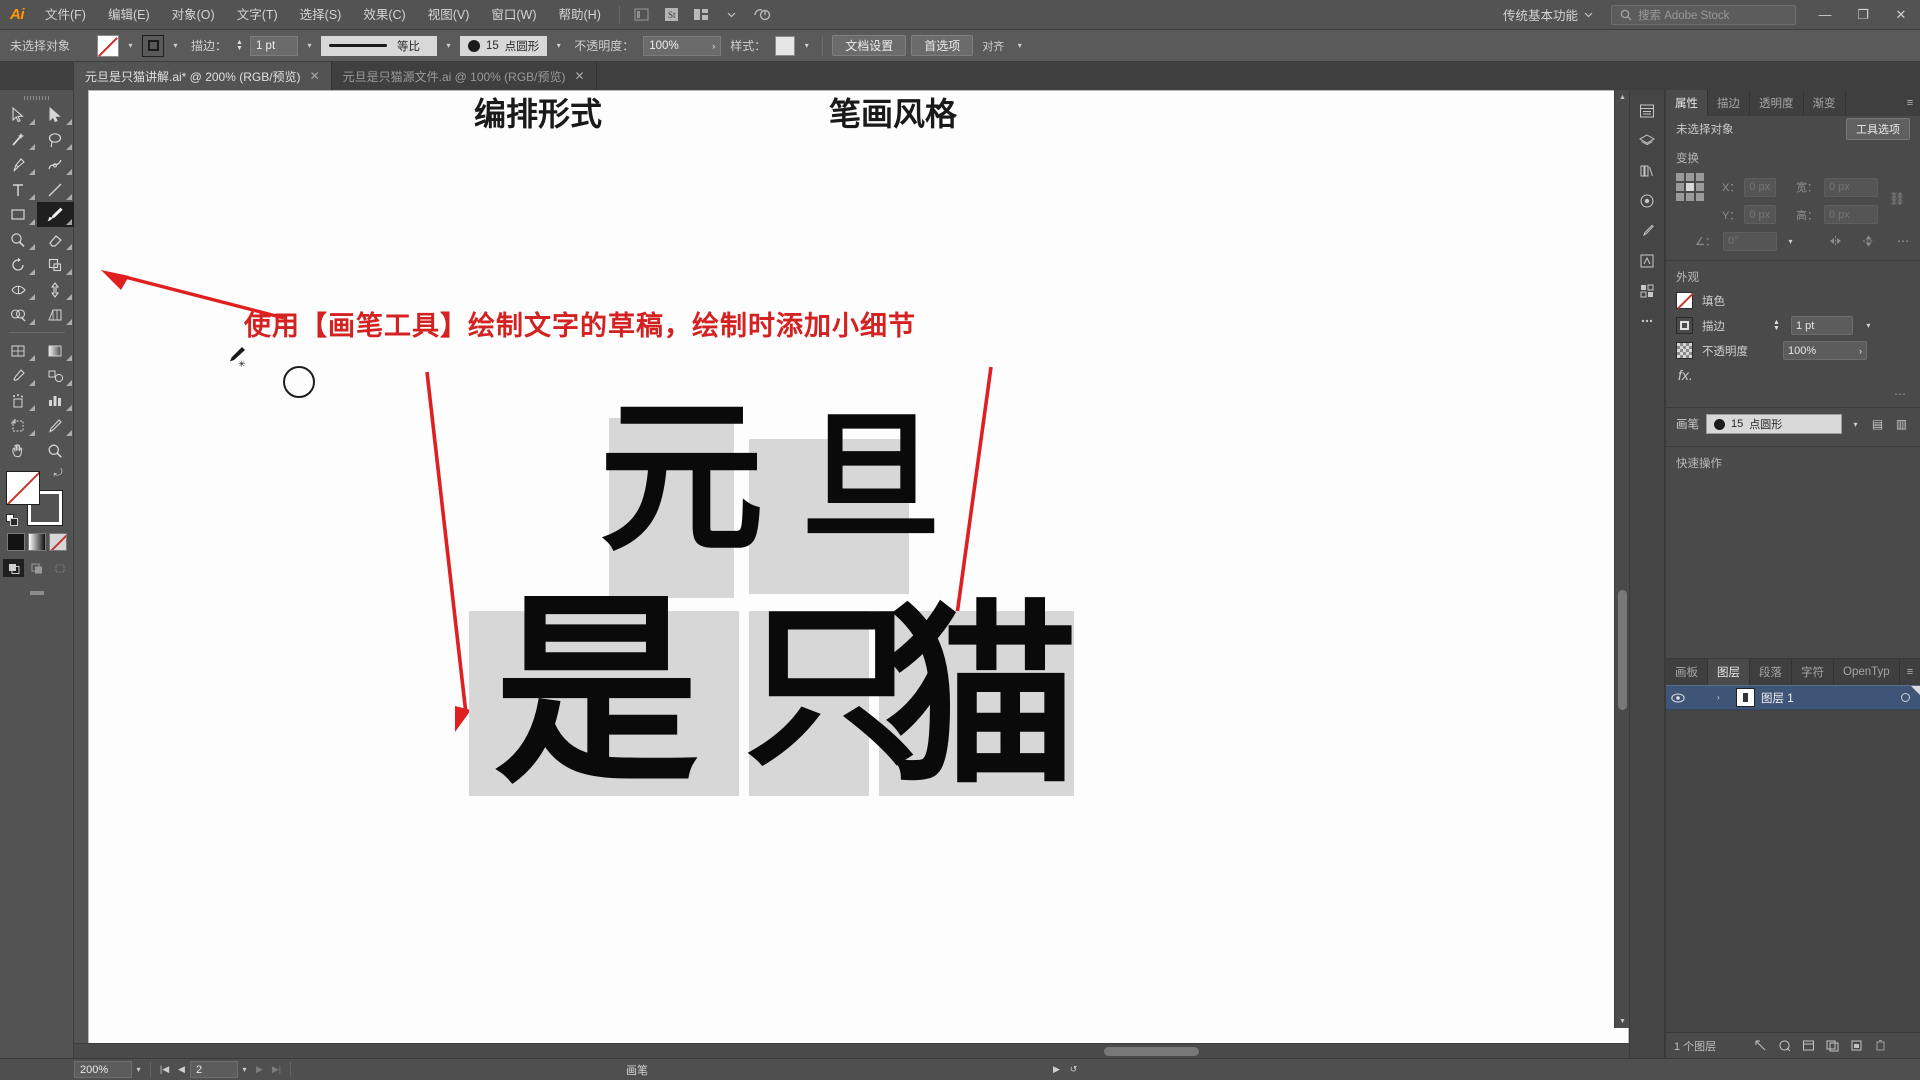 Image resolution: width=1920 pixels, height=1080 pixels. I want to click on zoom-dropdown-icon: ▾, so click(138, 1070).